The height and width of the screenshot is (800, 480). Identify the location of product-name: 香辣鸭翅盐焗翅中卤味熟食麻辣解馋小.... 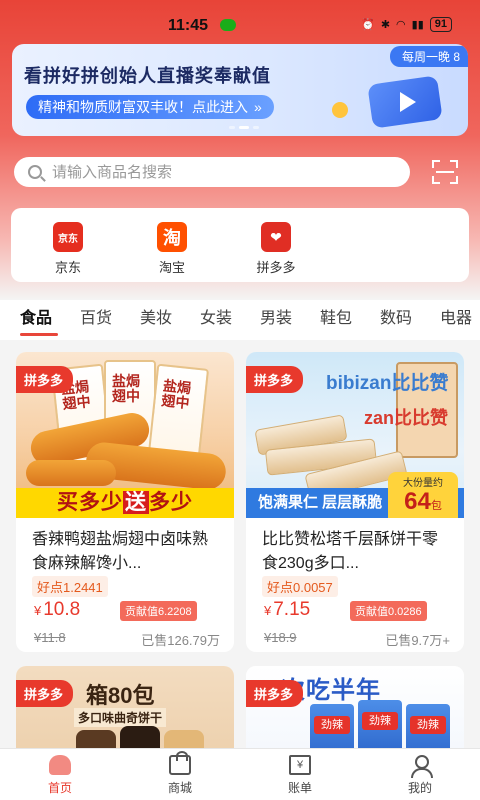
(120, 551).